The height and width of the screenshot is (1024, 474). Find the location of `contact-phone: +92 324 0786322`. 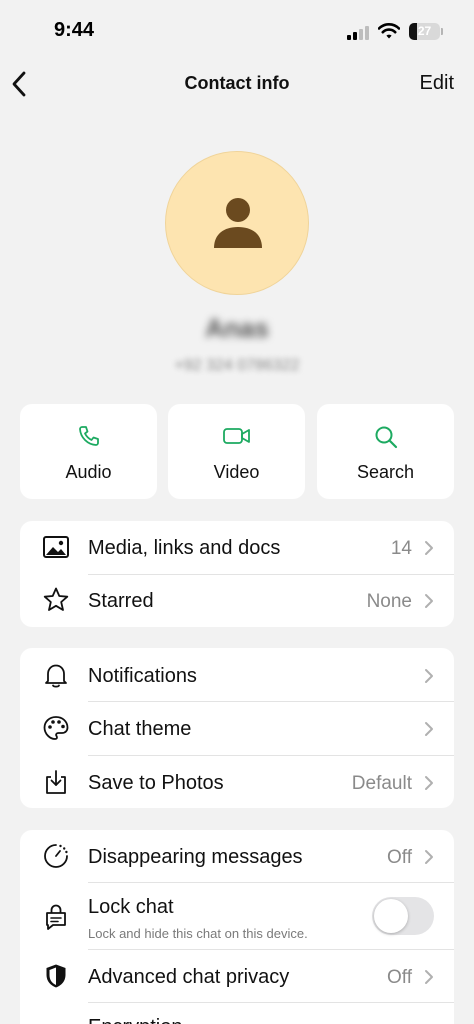

contact-phone: +92 324 0786322 is located at coordinates (237, 365).